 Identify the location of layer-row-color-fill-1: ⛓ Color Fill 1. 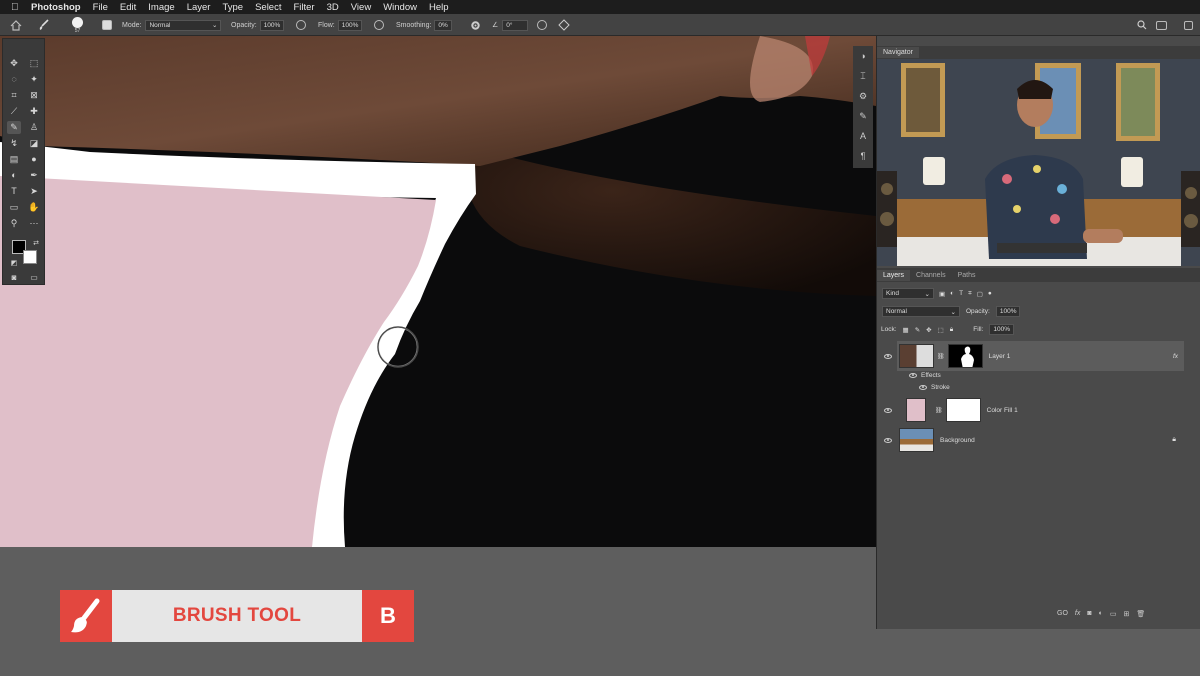
(1034, 410).